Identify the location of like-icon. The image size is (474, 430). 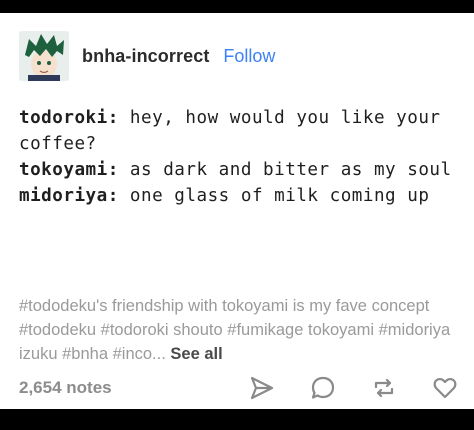
(445, 388).